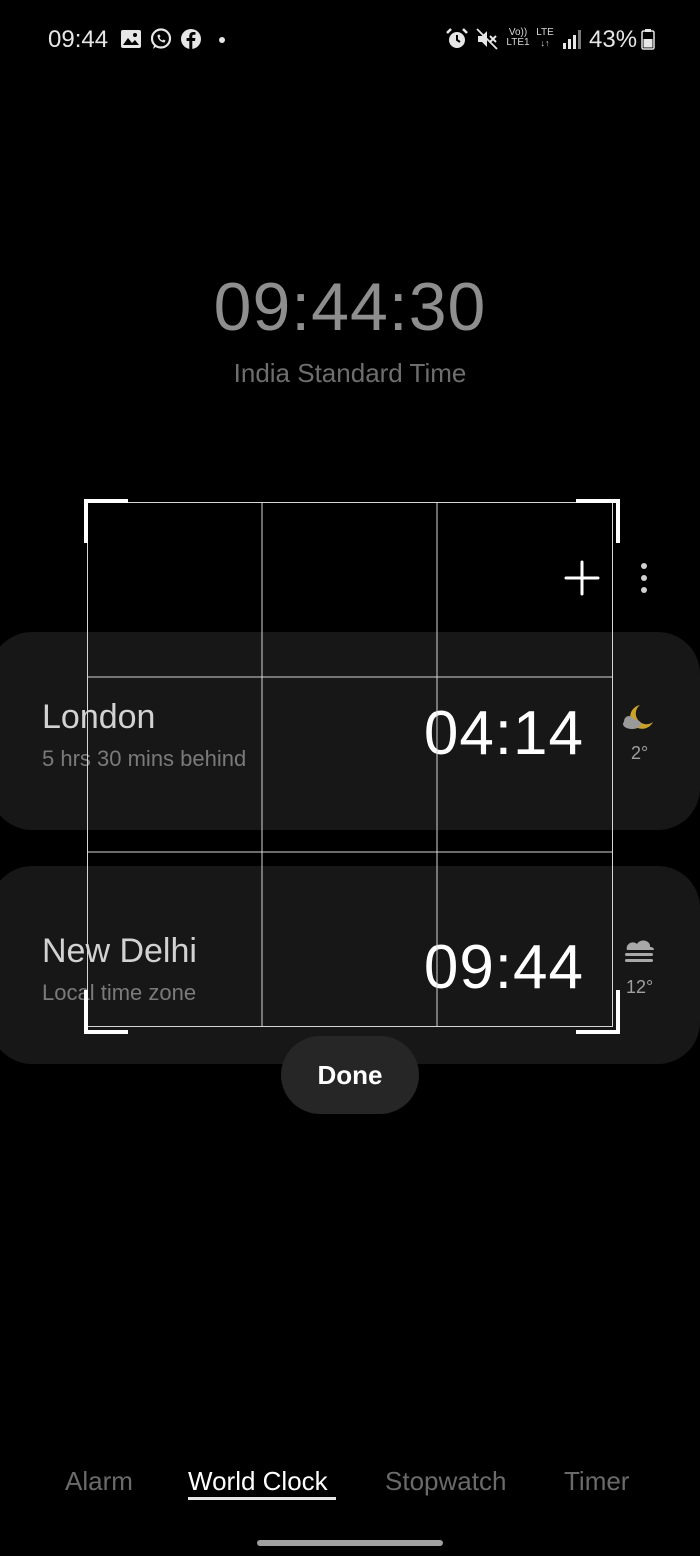  I want to click on home-indicator, so click(350, 1543).